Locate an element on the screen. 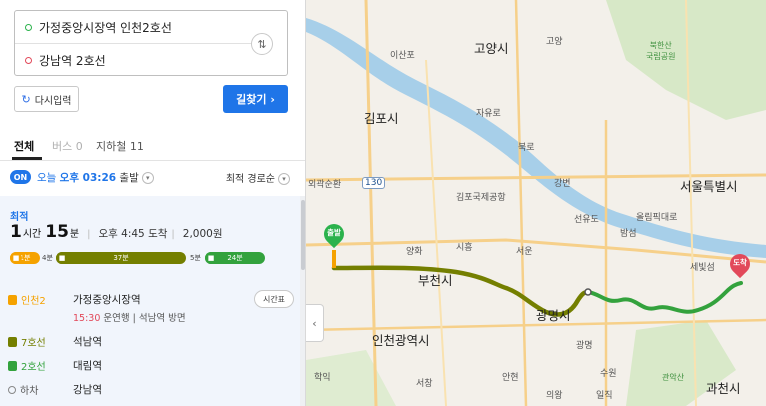 This screenshot has height=406, width=766. collapse-panel-button: ‹ is located at coordinates (315, 323).